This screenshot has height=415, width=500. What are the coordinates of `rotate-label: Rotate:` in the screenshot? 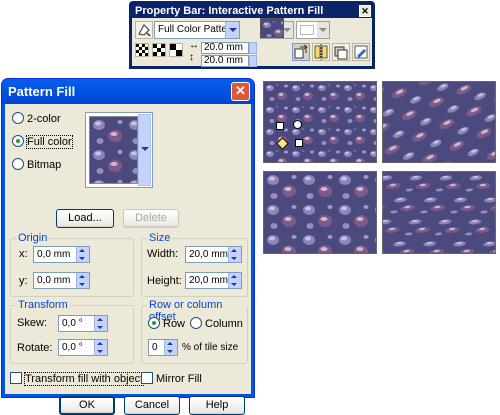 It's located at (35, 348).